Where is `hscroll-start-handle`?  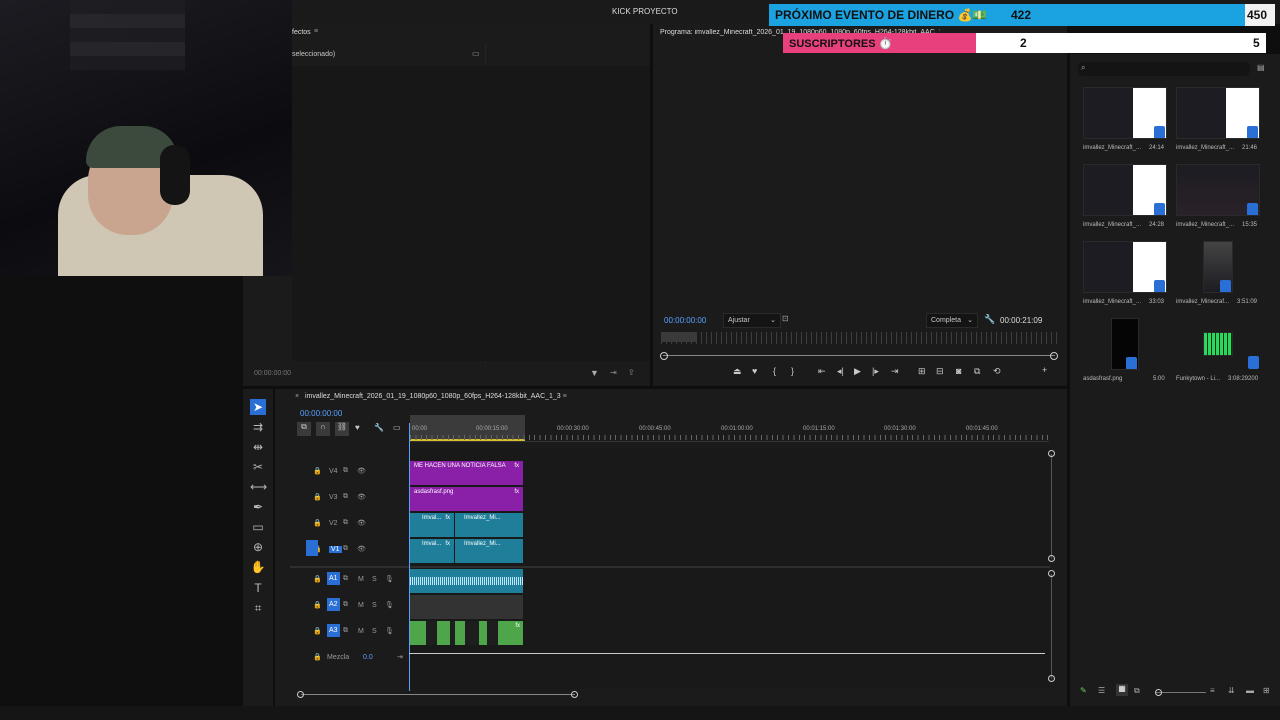
hscroll-start-handle is located at coordinates (300, 694).